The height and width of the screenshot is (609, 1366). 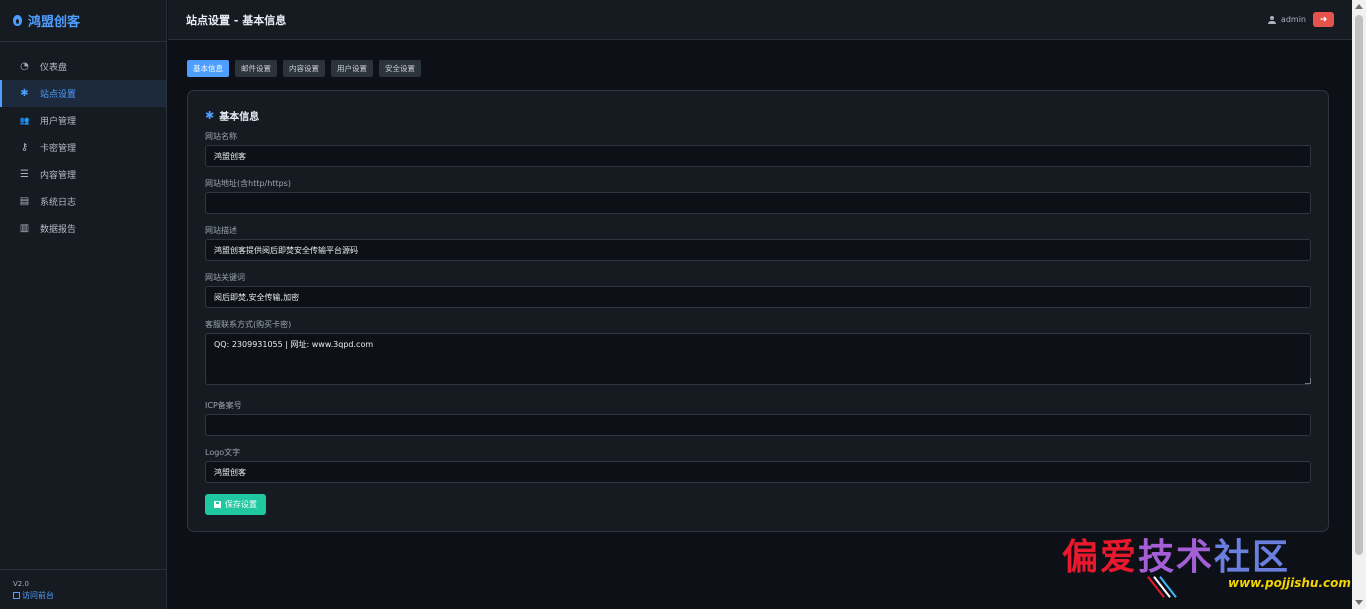 I want to click on watermark: 偏爱技术社区 www.pojjishu.com, so click(x=1212, y=565).